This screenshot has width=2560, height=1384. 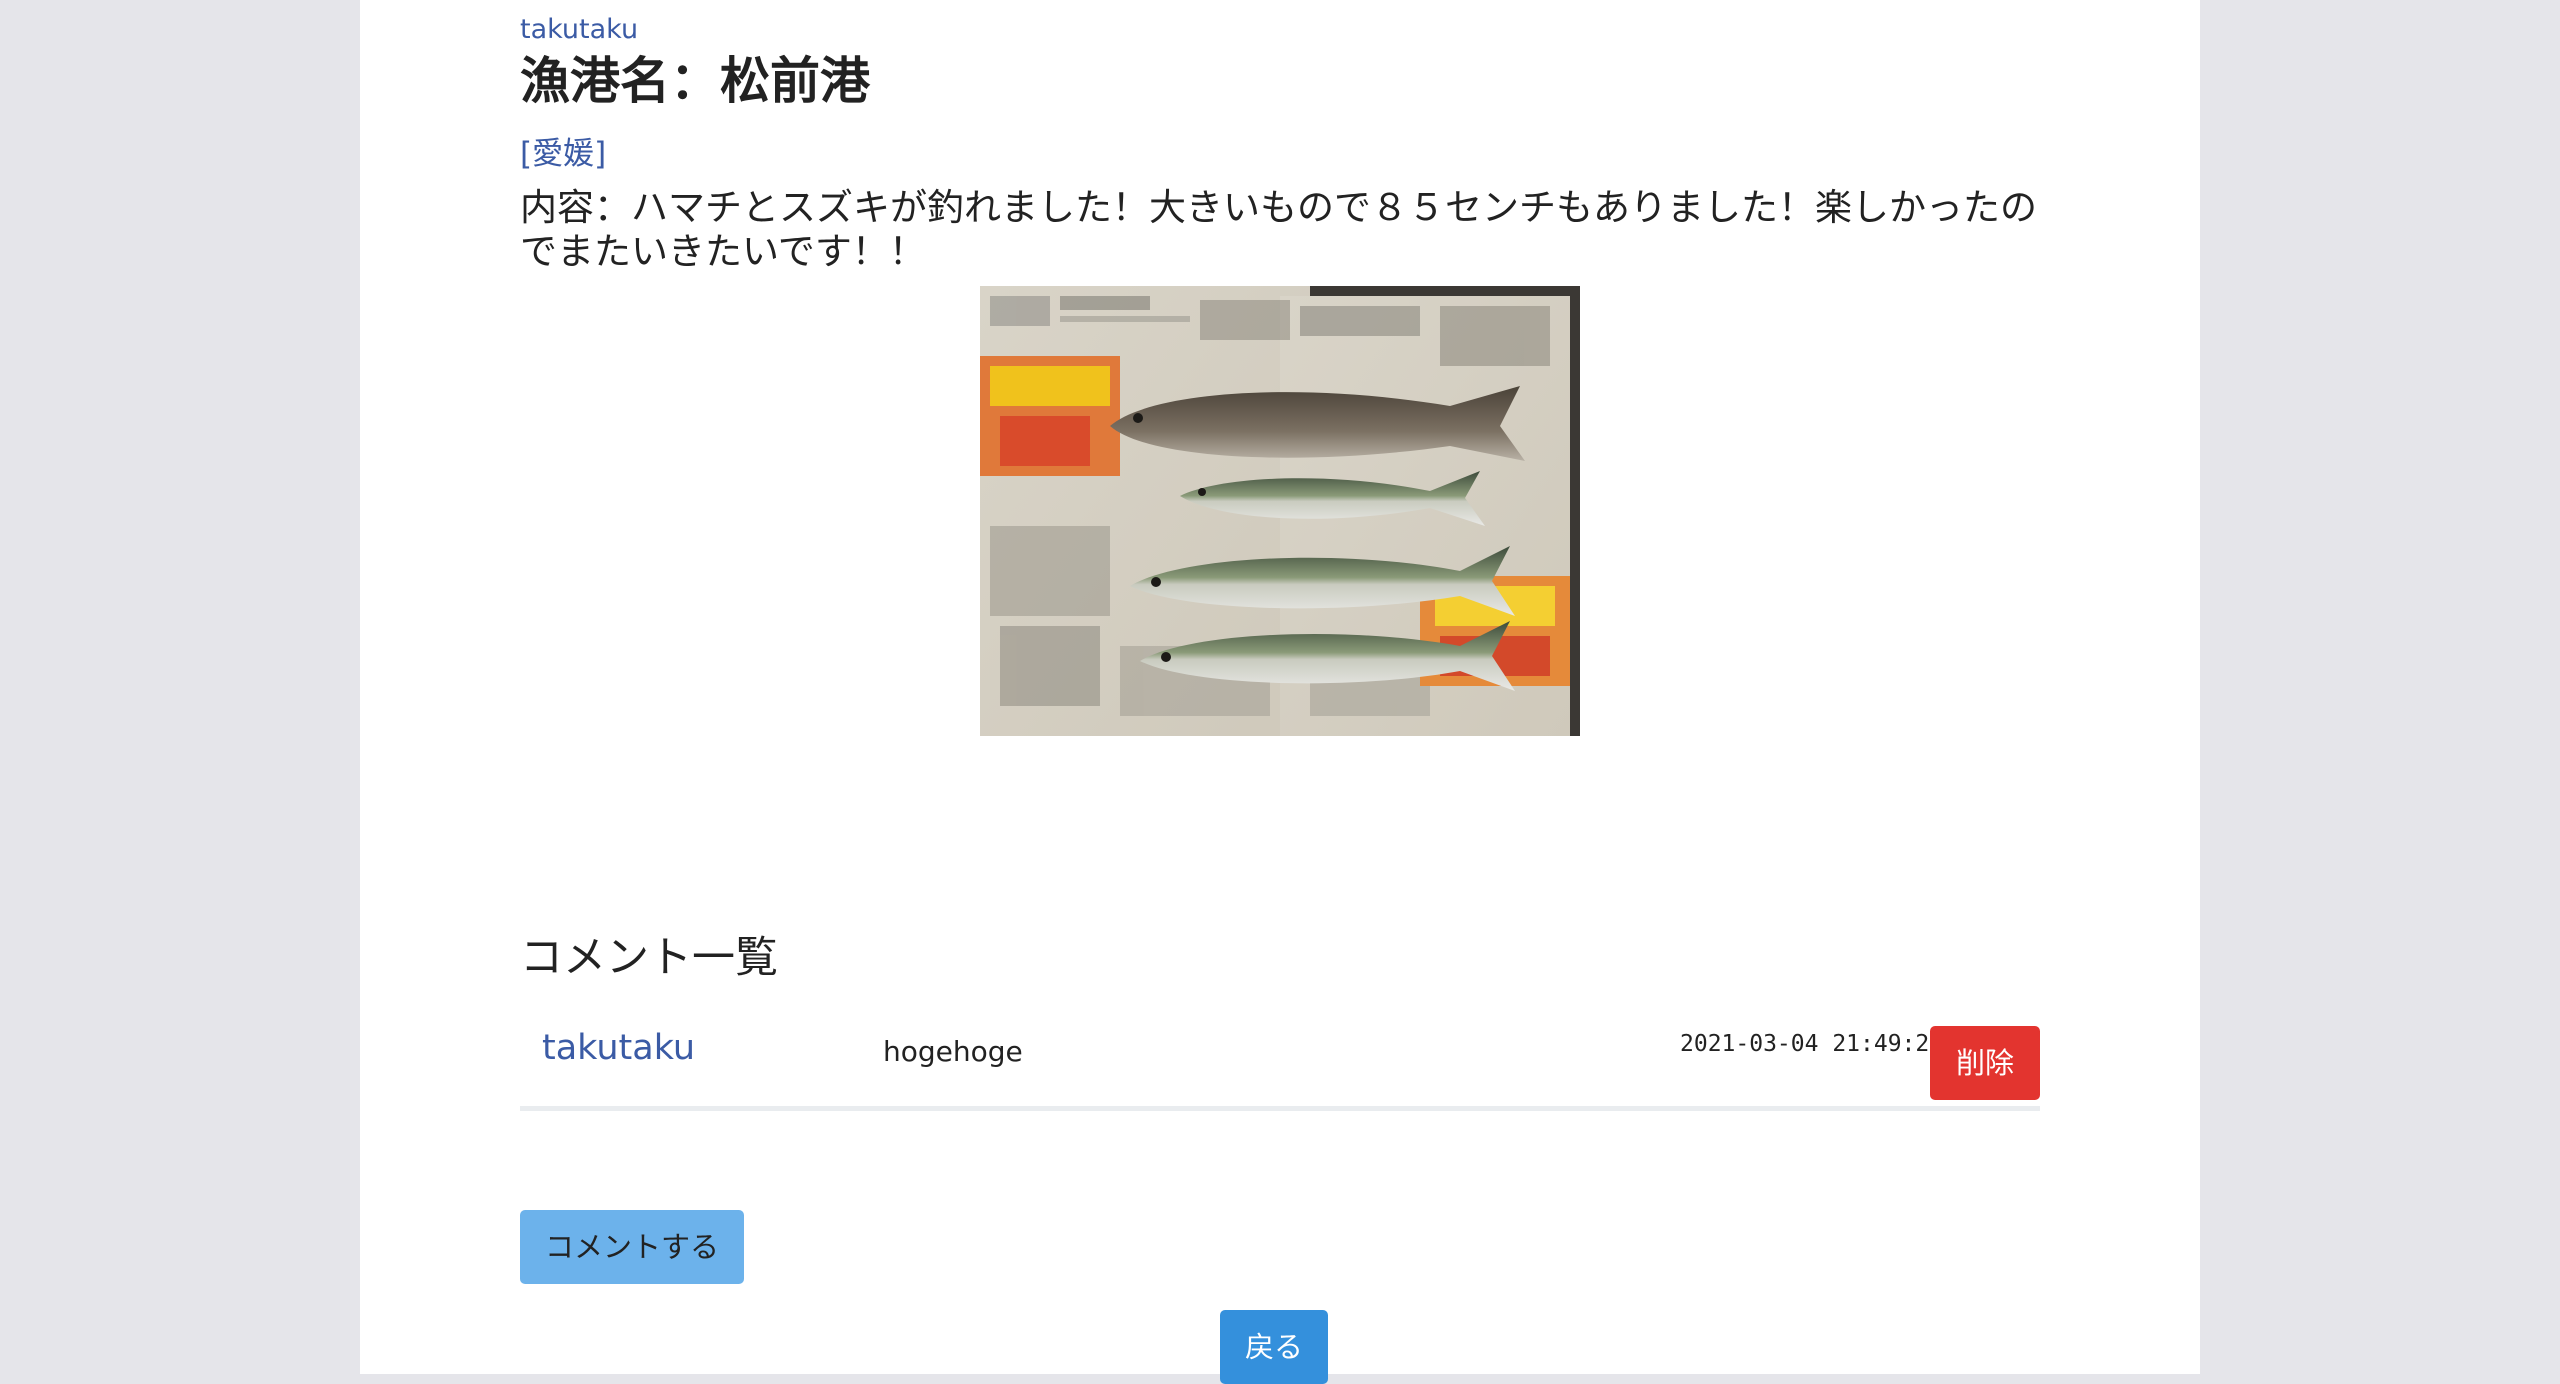 What do you see at coordinates (632, 1247) in the screenshot?
I see `add-comment-button: コメントする` at bounding box center [632, 1247].